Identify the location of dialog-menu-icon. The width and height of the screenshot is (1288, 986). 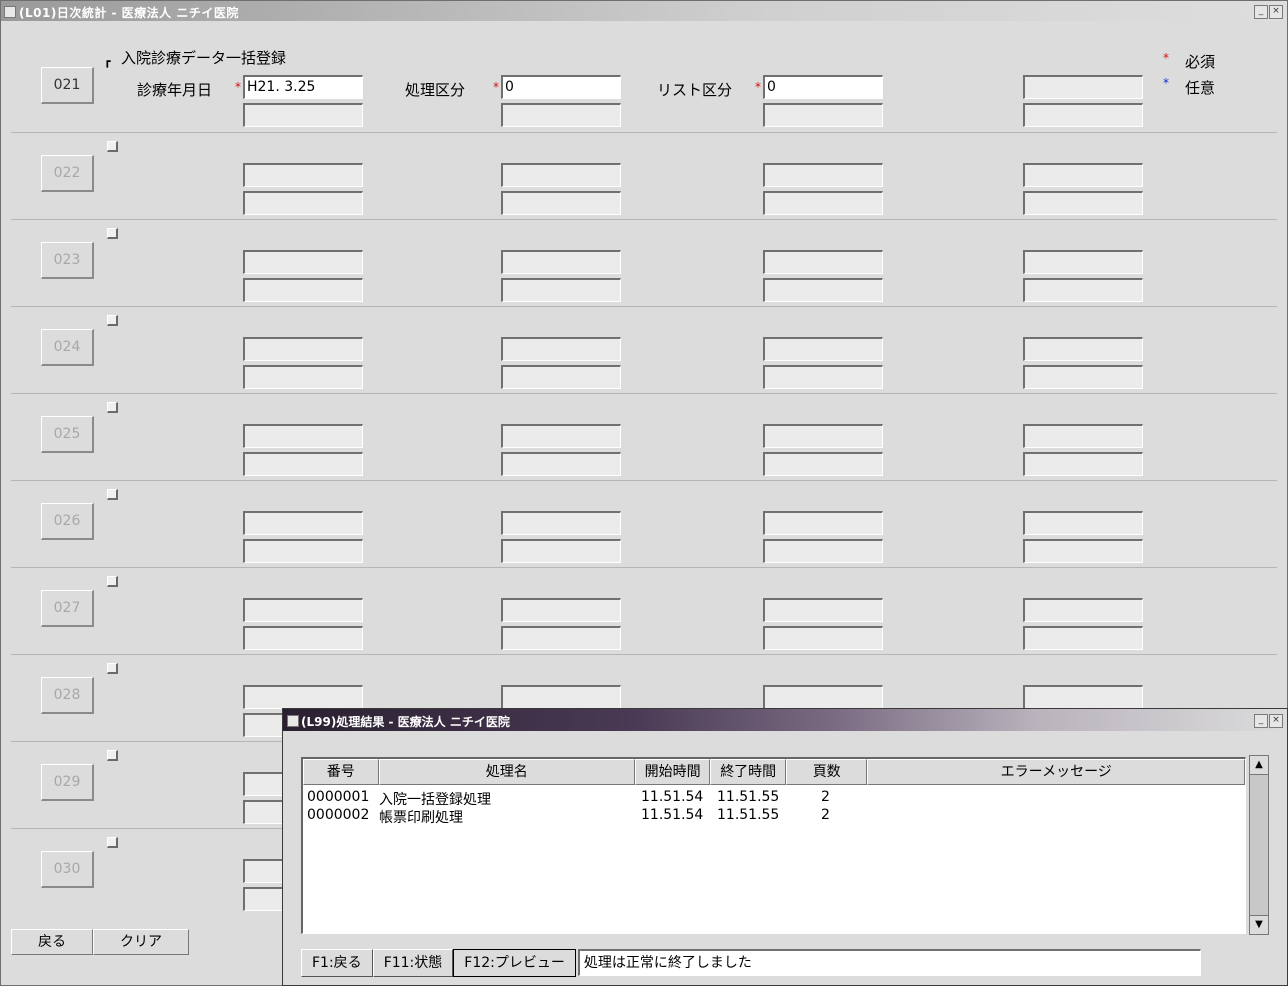
(293, 721).